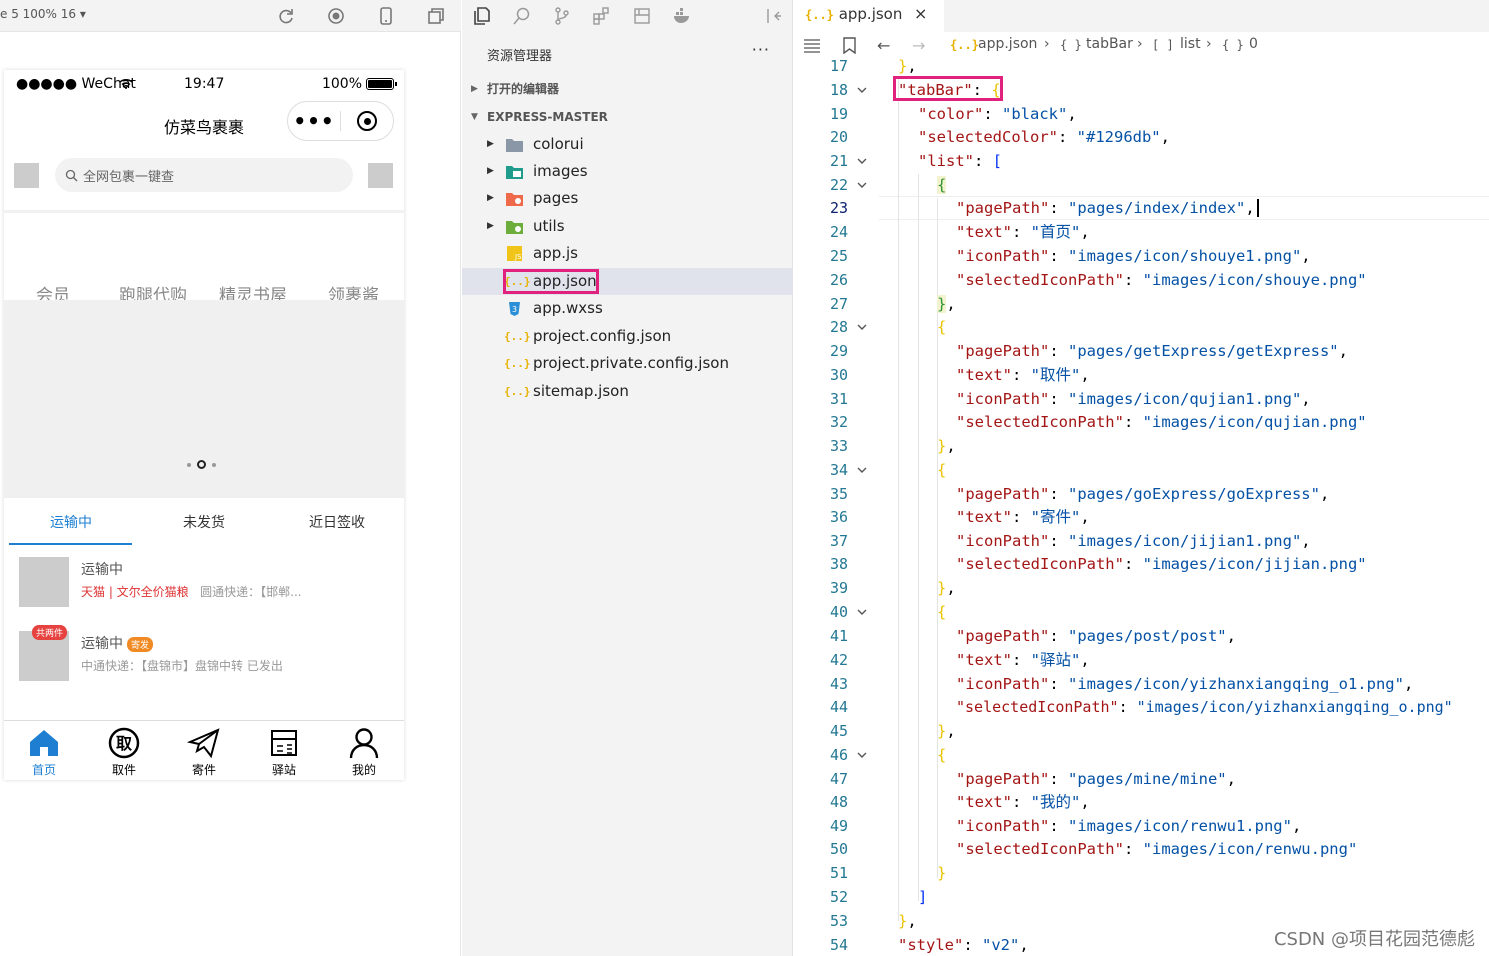 Image resolution: width=1489 pixels, height=956 pixels. Describe the element at coordinates (490, 198) in the screenshot. I see `chevron-right-icon: ▶` at that location.